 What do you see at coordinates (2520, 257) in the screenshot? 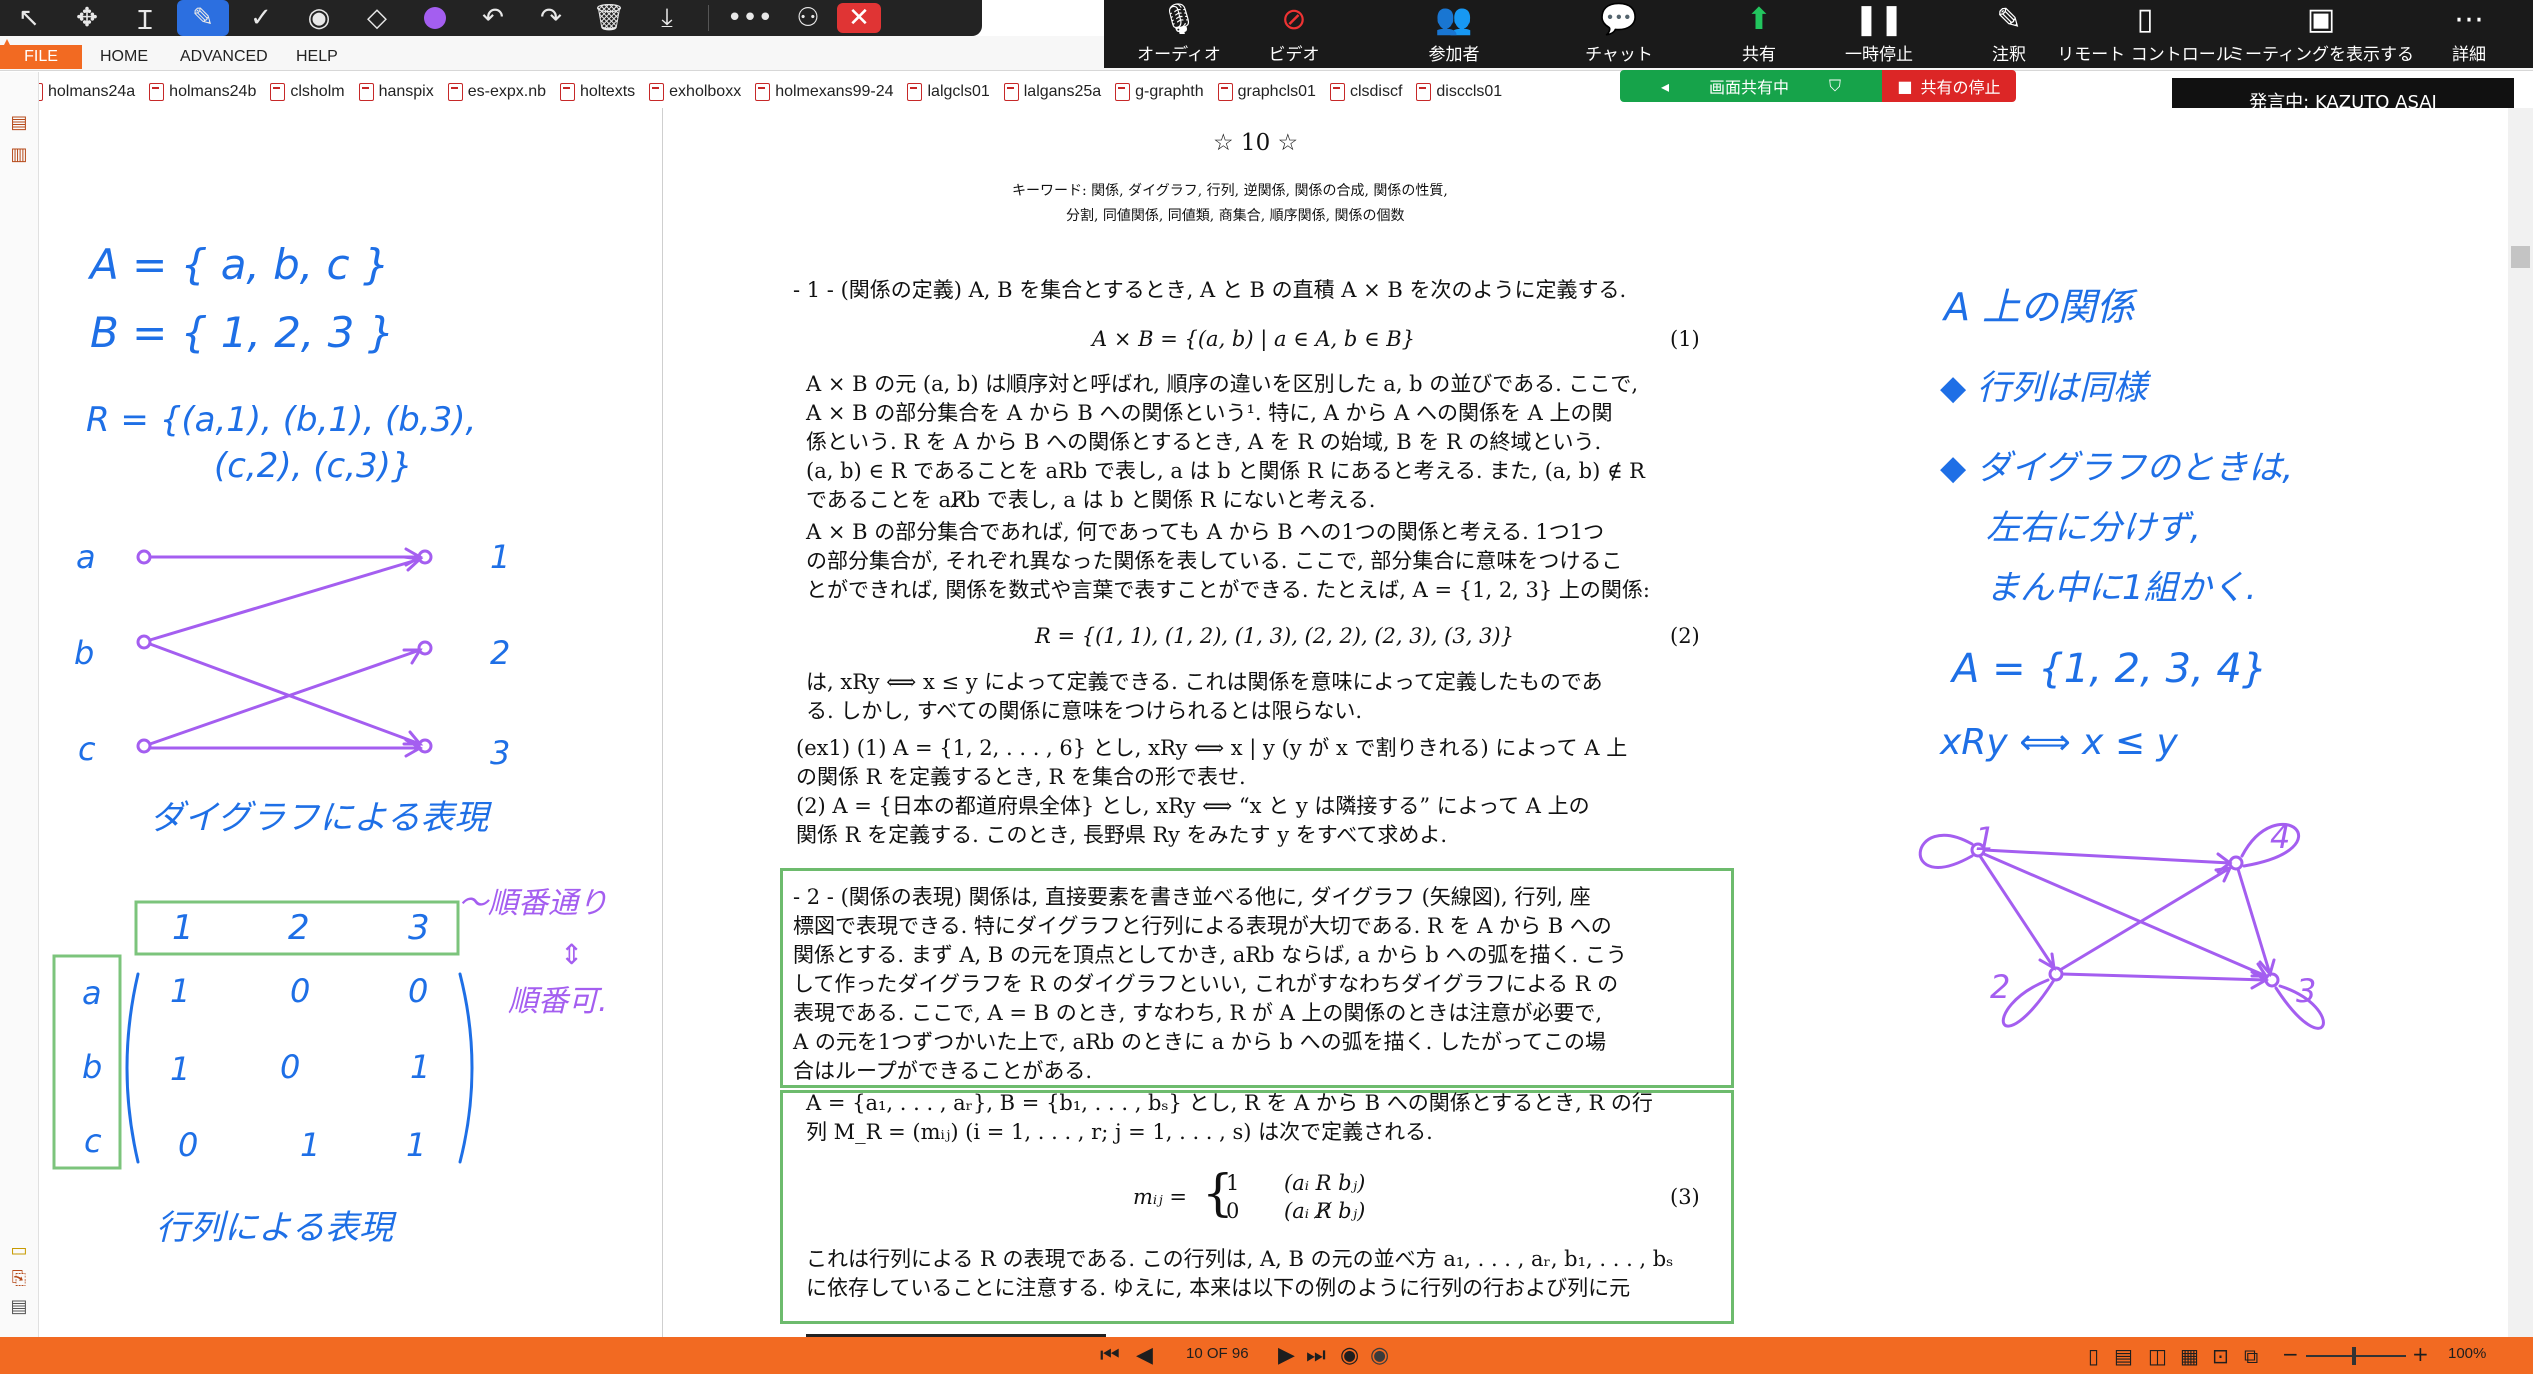
I see `scrollbar-thumb` at bounding box center [2520, 257].